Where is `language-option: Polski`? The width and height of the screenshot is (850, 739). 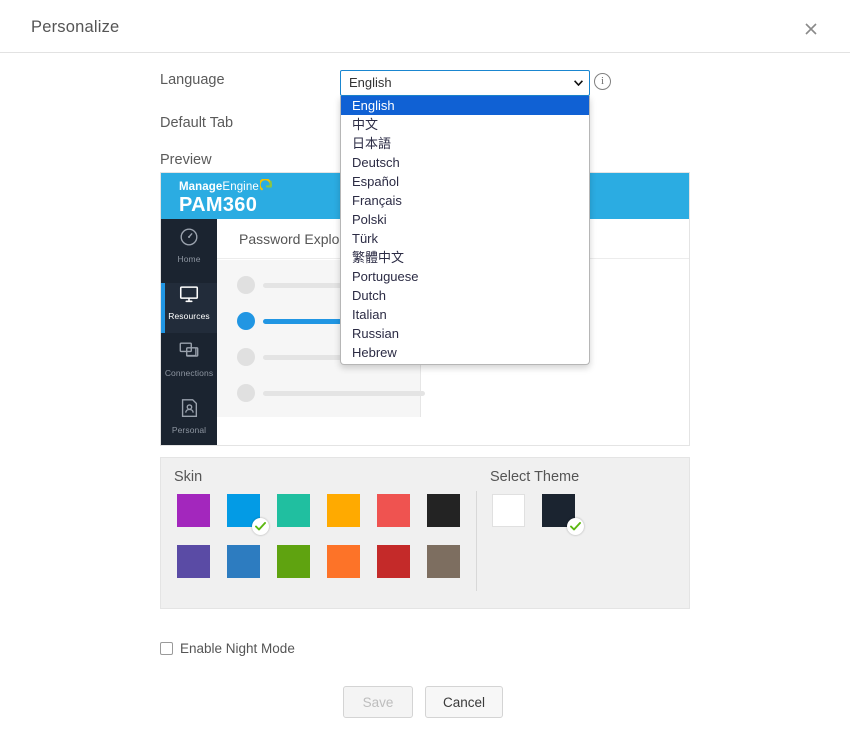
language-option: Polski is located at coordinates (465, 219).